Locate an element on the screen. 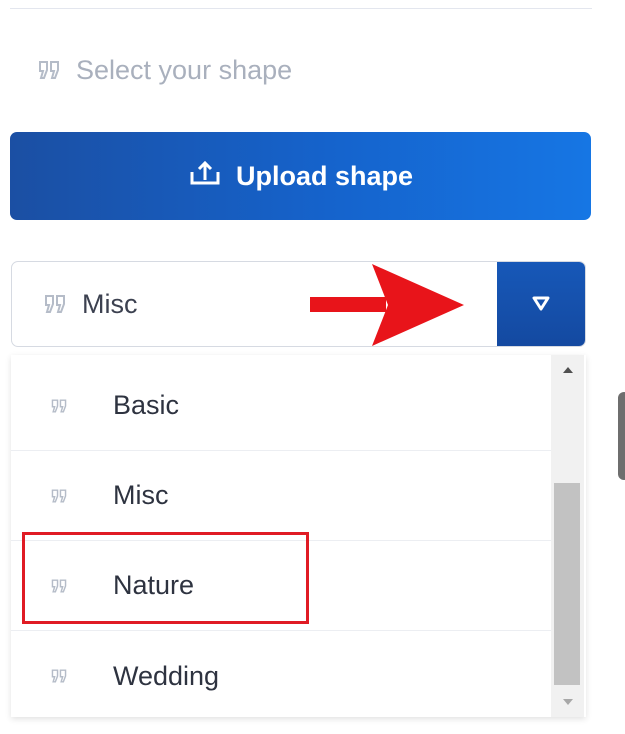  top-divider is located at coordinates (301, 8).